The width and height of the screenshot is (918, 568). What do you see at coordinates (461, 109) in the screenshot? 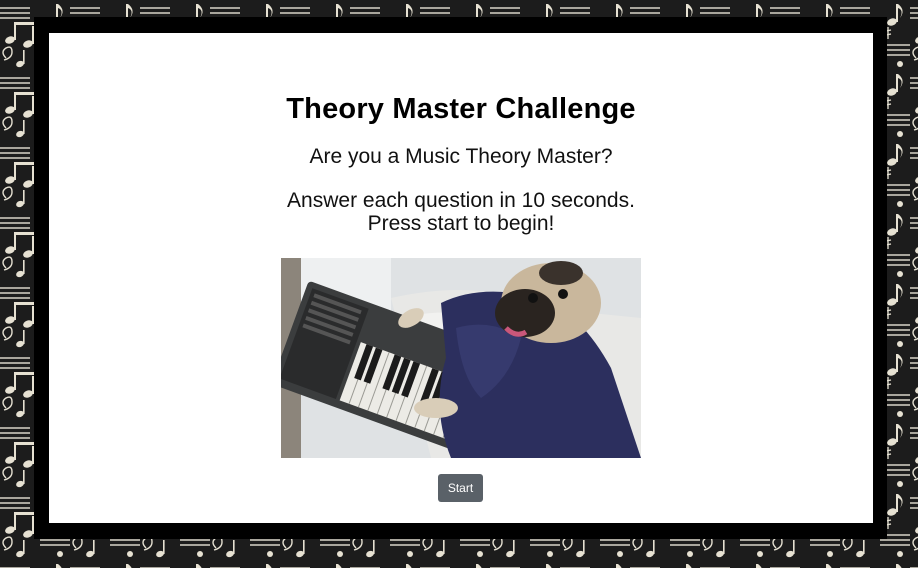
I see `page-title: Theory Master Challenge` at bounding box center [461, 109].